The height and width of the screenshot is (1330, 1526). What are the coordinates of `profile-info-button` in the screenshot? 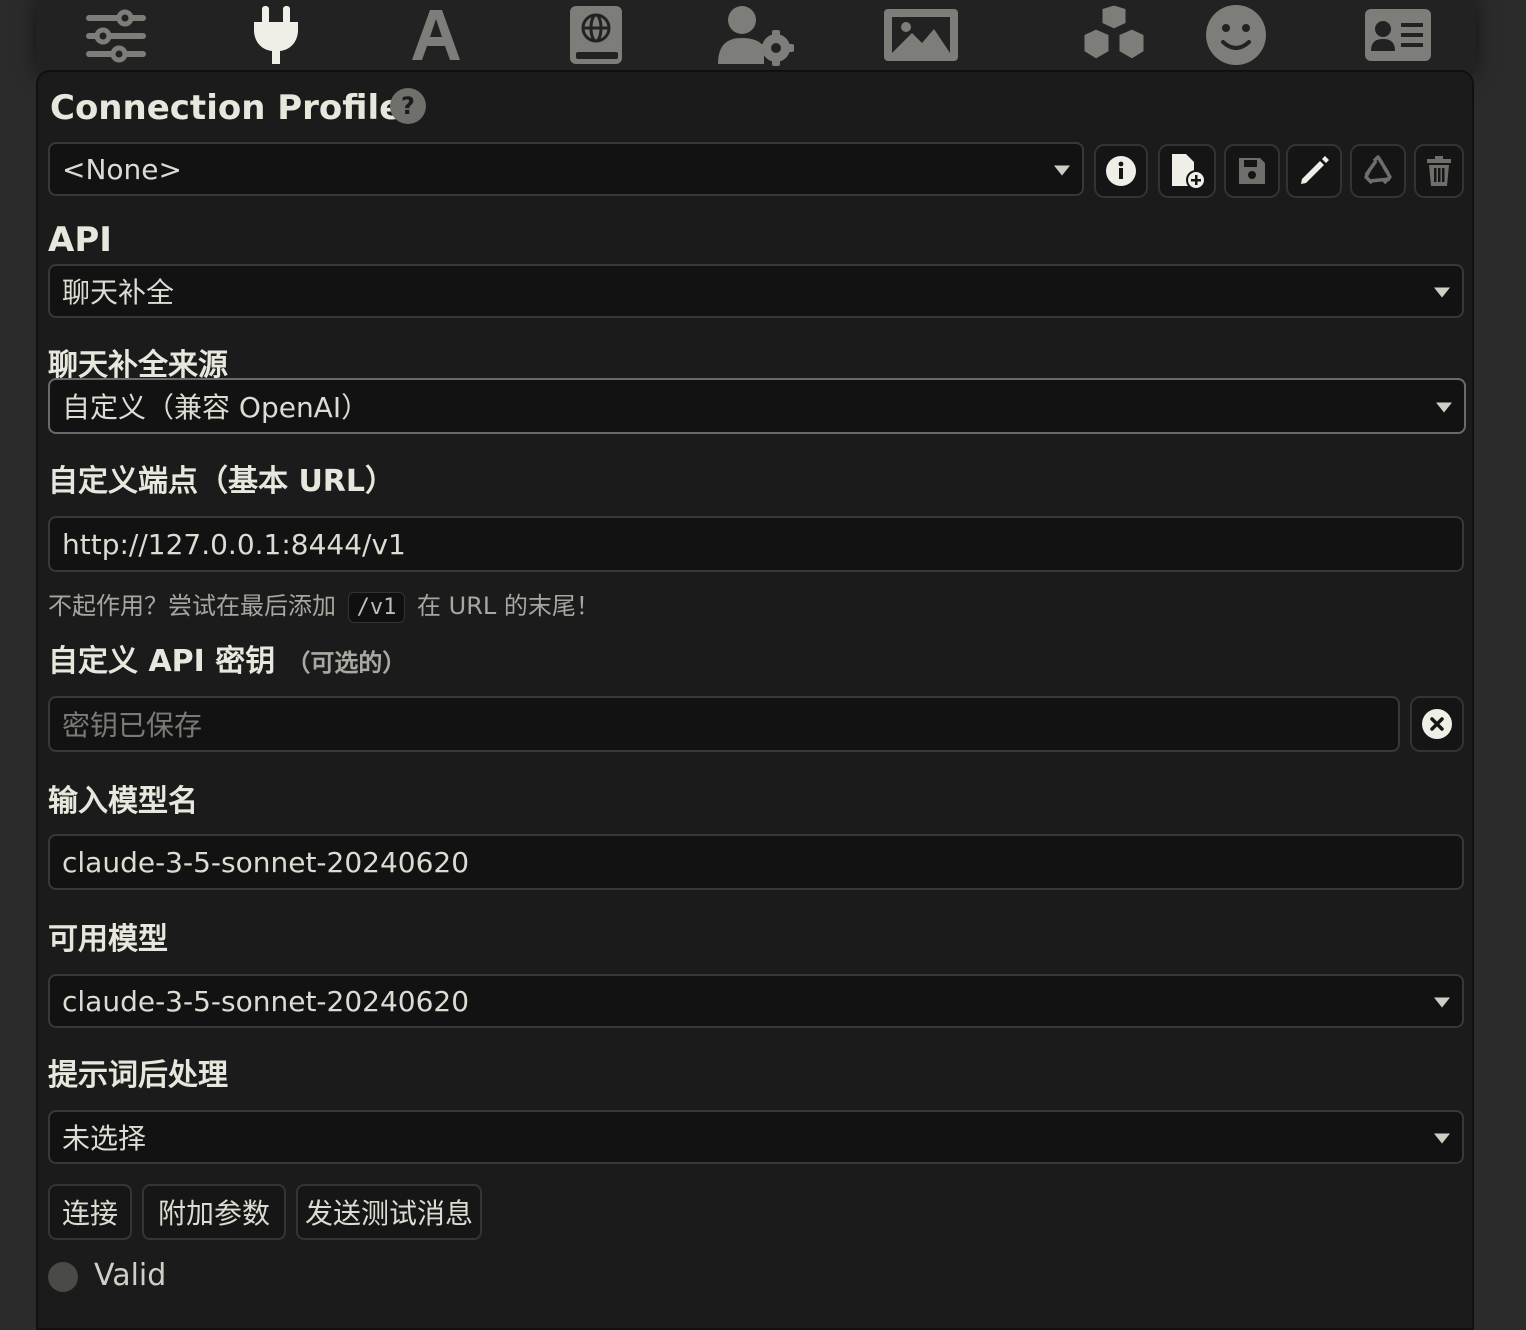 It's located at (1121, 171).